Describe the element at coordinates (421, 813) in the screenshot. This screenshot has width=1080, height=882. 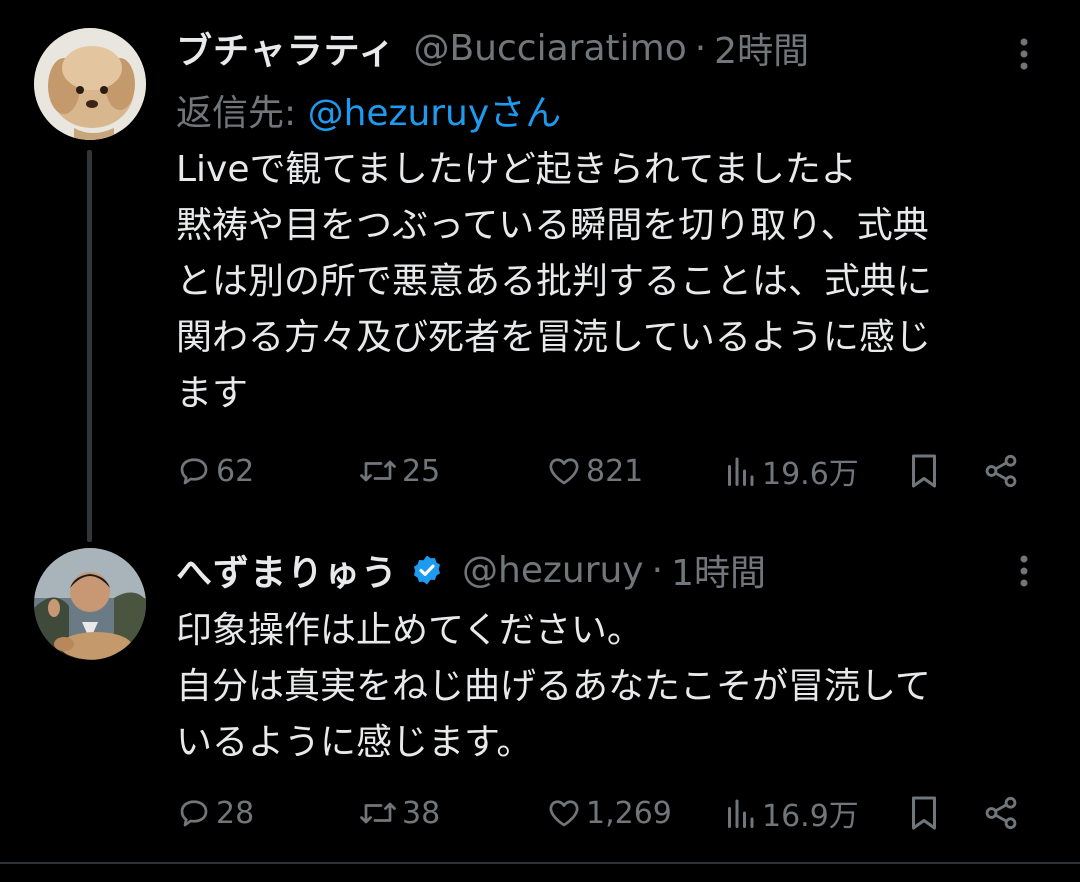
I see `repost-count: 38` at that location.